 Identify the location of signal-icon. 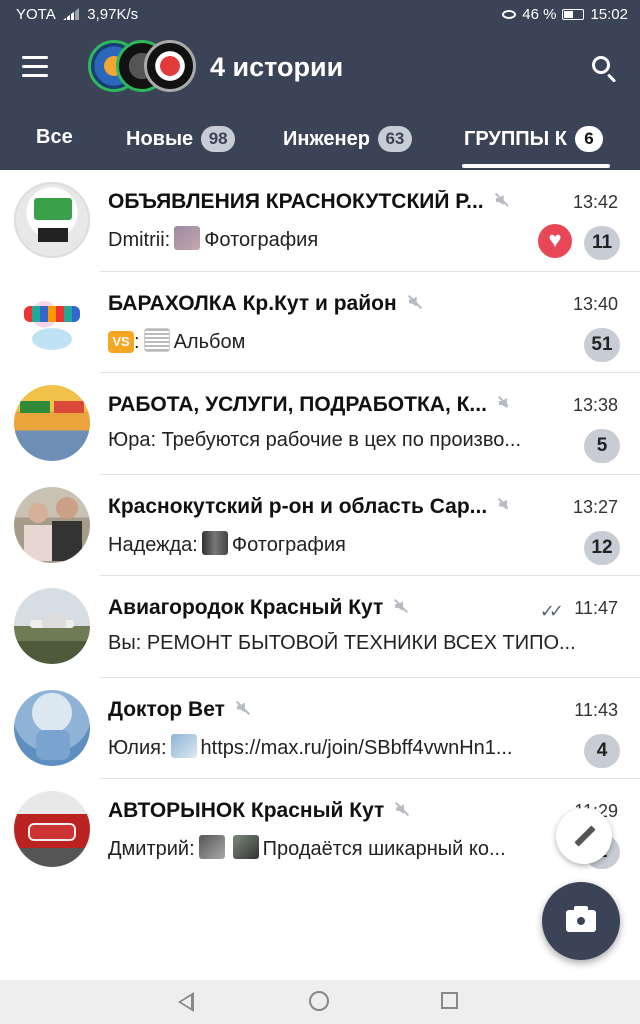
(71, 14).